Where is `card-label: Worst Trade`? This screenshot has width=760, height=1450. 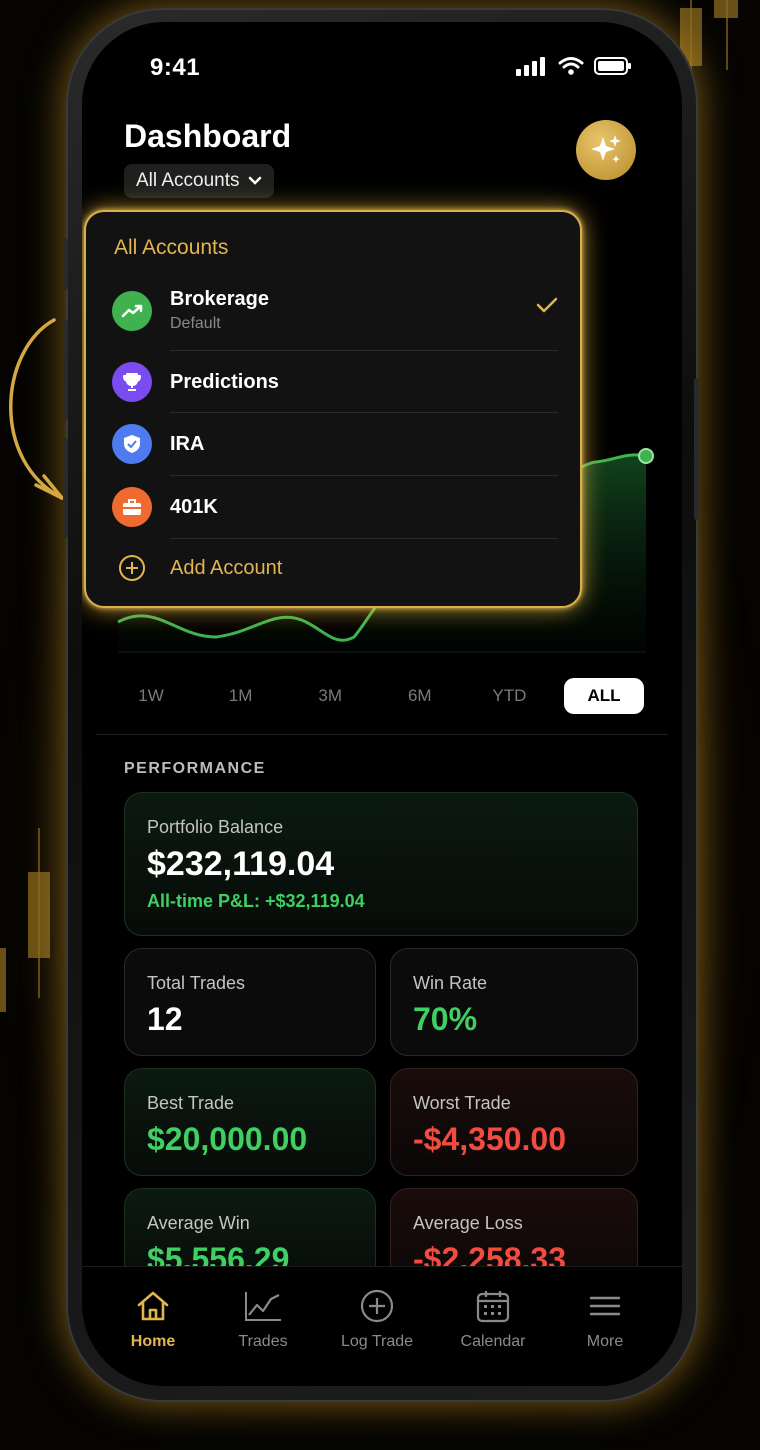
card-label: Worst Trade is located at coordinates (462, 1103).